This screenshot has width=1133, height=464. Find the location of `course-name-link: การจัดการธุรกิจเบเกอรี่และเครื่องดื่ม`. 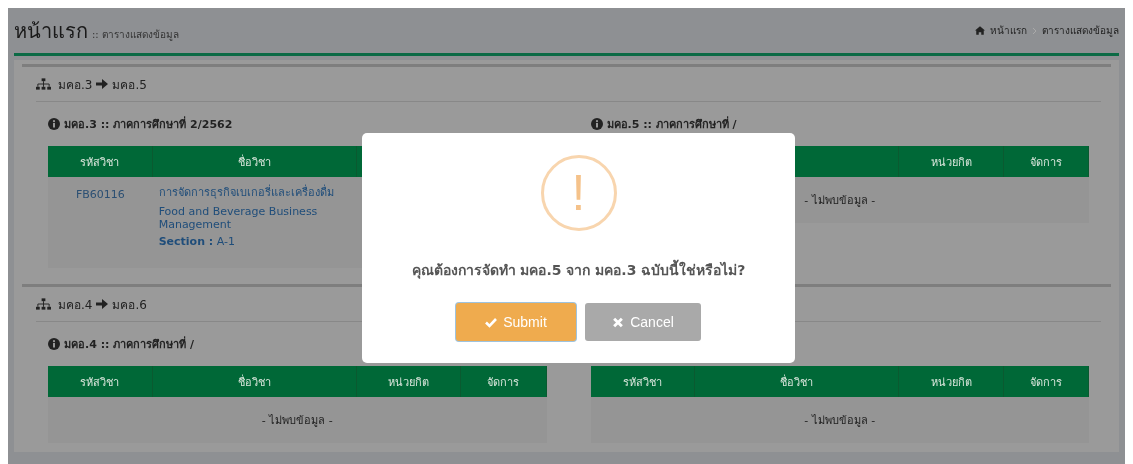

course-name-link: การจัดการธุรกิจเบเกอรี่และเครื่องดื่ม is located at coordinates (246, 192).